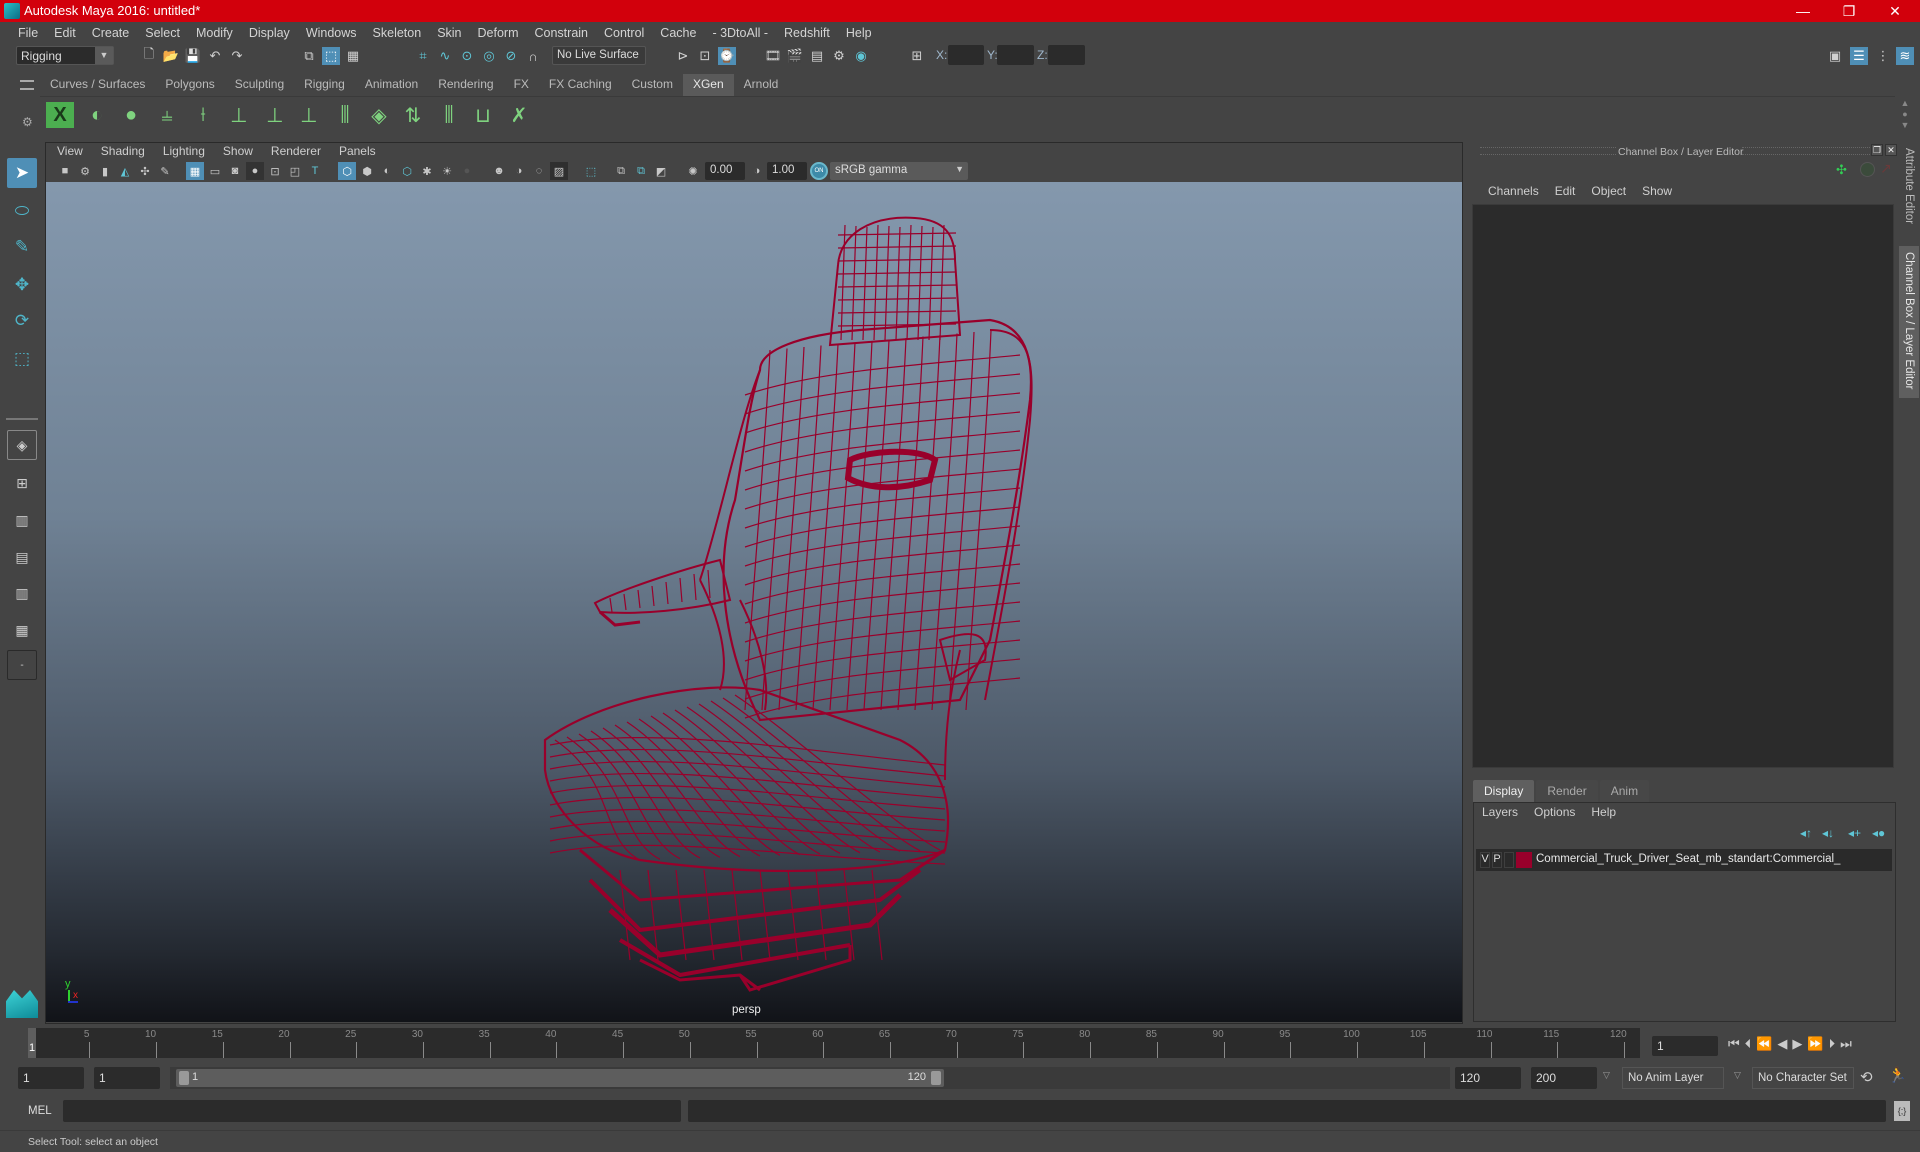 This screenshot has width=1920, height=1152. What do you see at coordinates (1066, 55) in the screenshot?
I see `z-coord-field` at bounding box center [1066, 55].